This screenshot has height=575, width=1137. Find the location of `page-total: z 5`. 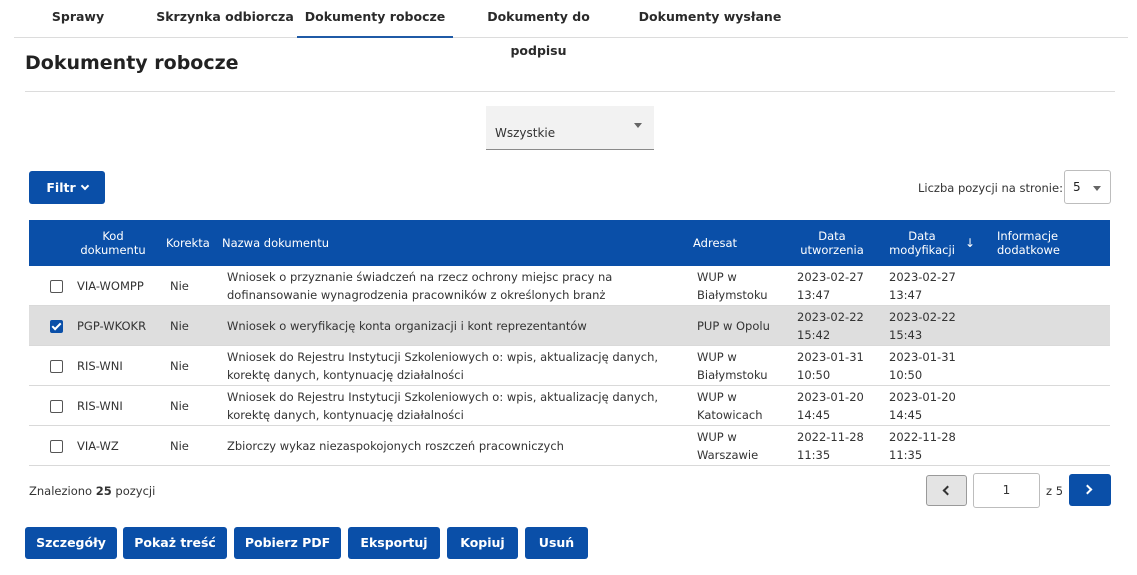

page-total: z 5 is located at coordinates (1055, 491).